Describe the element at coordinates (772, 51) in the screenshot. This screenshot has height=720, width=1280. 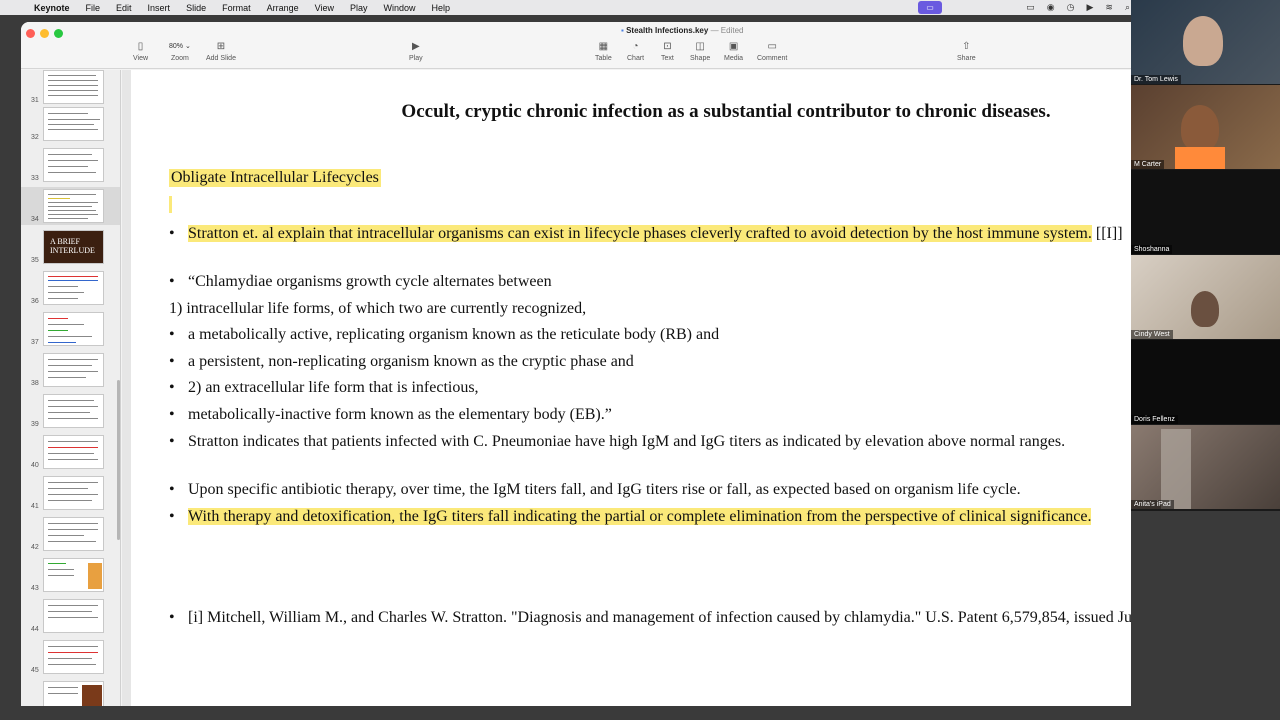
I see `comment-button: ▭ Comment` at that location.